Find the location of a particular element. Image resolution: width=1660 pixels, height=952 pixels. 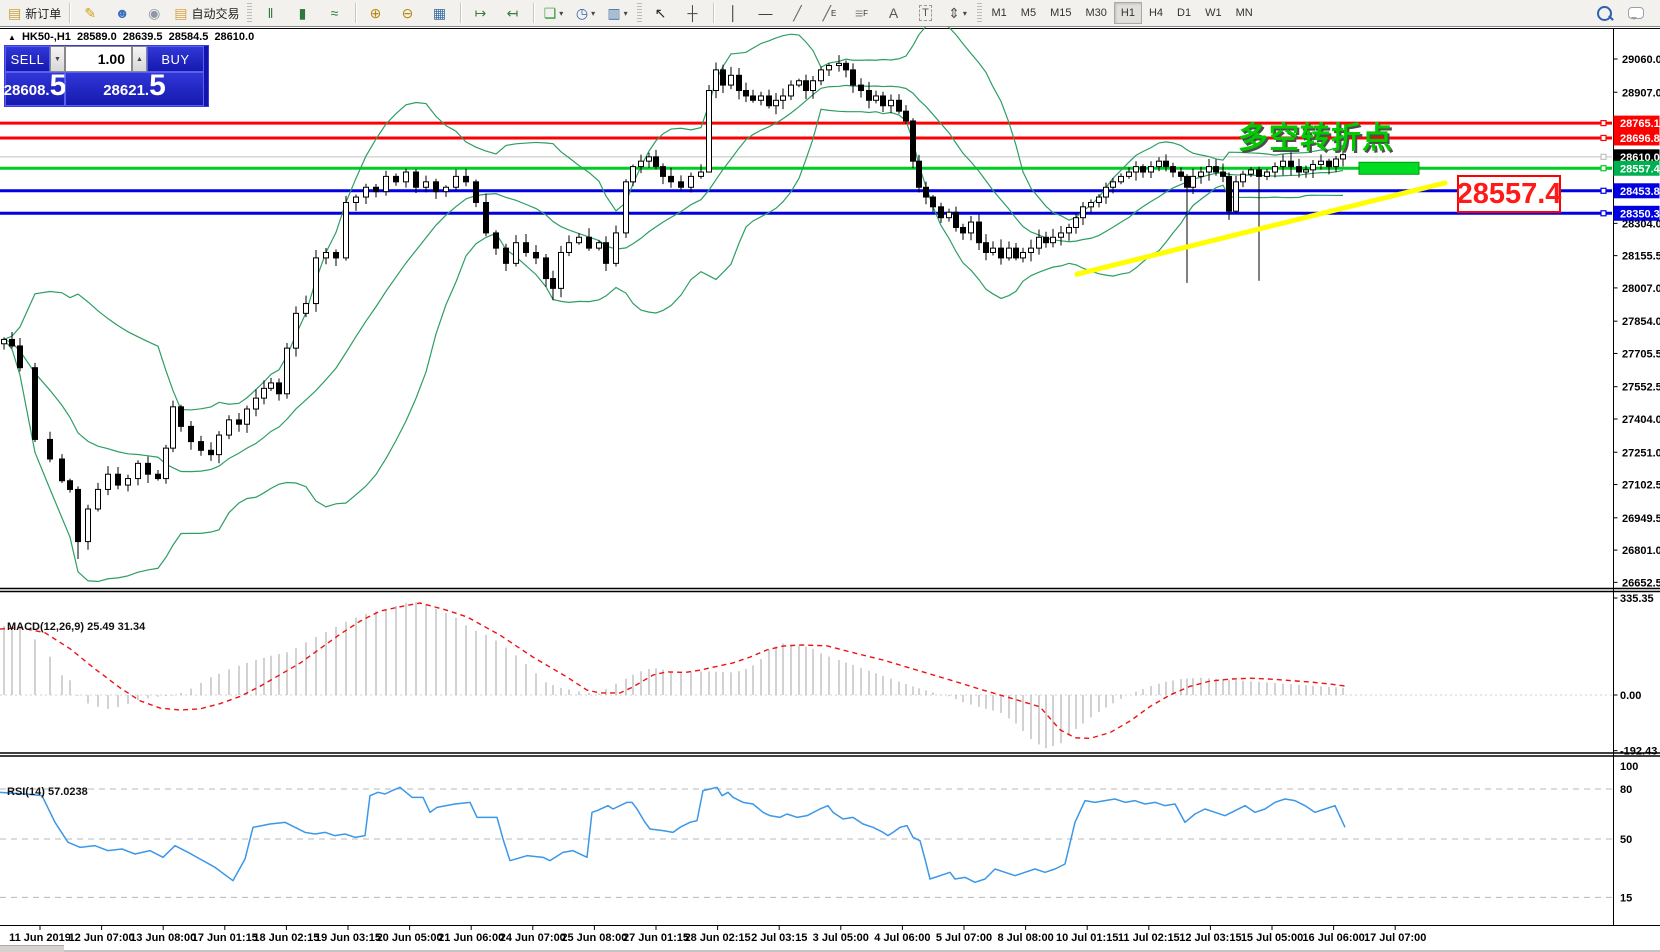

svg-text: 27552.5 is located at coordinates (1641, 388).